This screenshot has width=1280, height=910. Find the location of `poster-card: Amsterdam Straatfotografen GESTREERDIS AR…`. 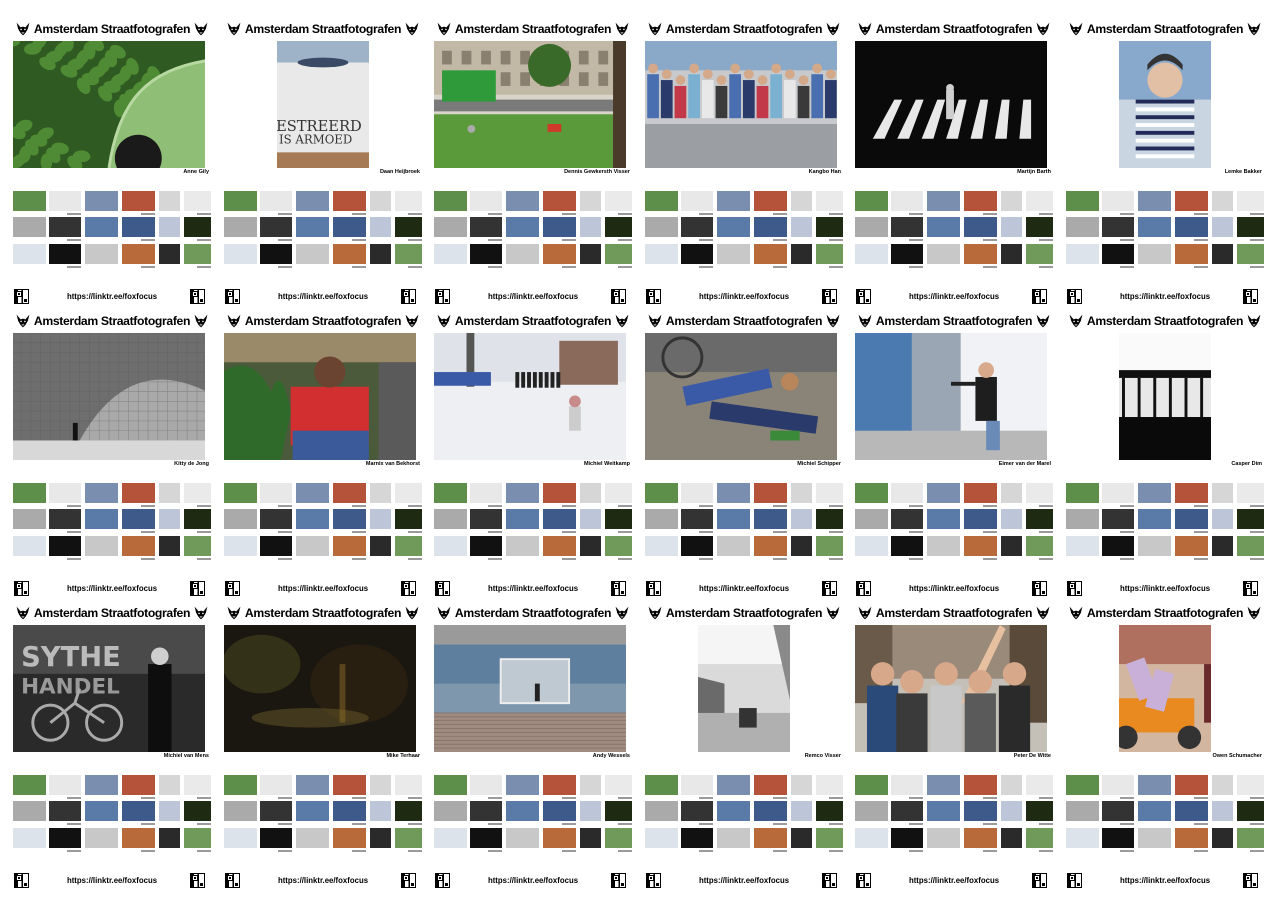

poster-card: Amsterdam Straatfotografen GESTREERDIS AR… is located at coordinates (323, 164).